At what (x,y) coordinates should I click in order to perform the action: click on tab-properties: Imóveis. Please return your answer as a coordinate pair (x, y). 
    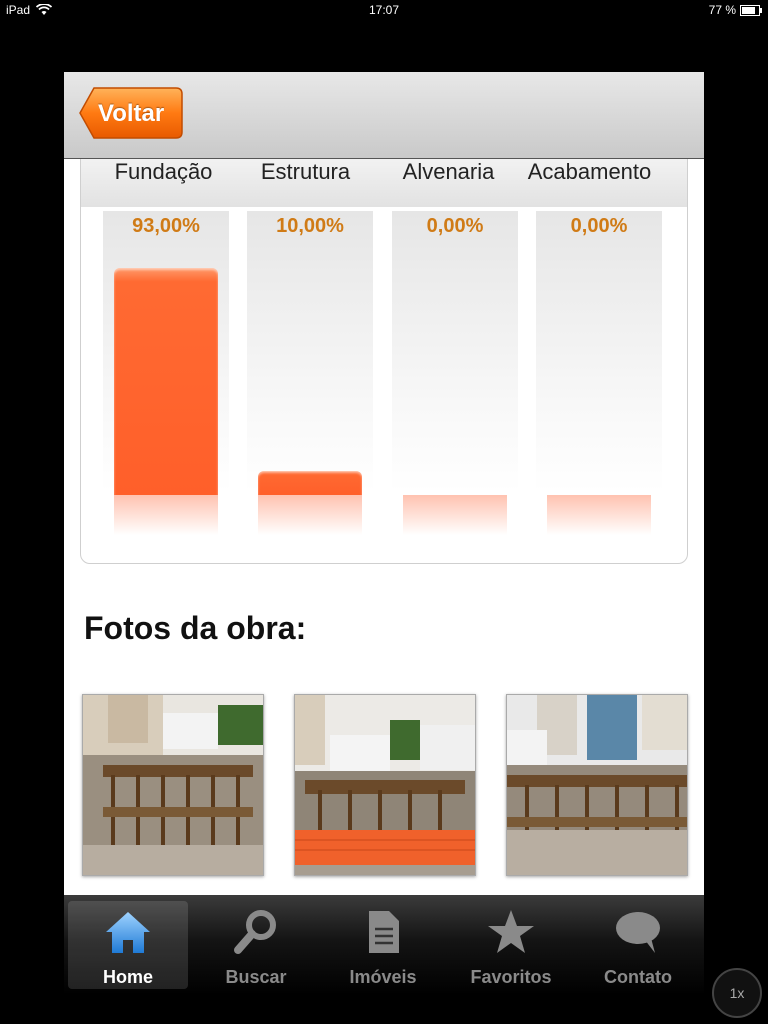
    Looking at the image, I should click on (383, 945).